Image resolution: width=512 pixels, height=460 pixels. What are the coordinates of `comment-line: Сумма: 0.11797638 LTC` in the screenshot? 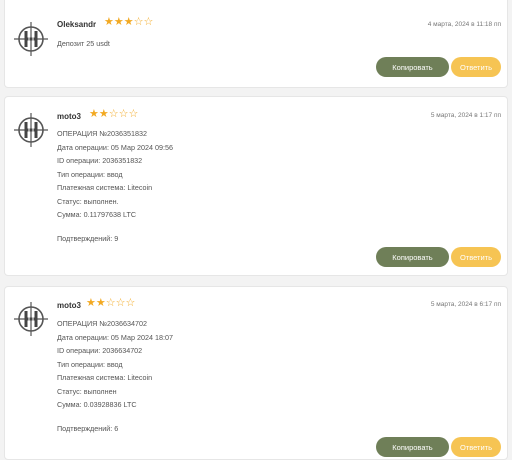 It's located at (97, 214).